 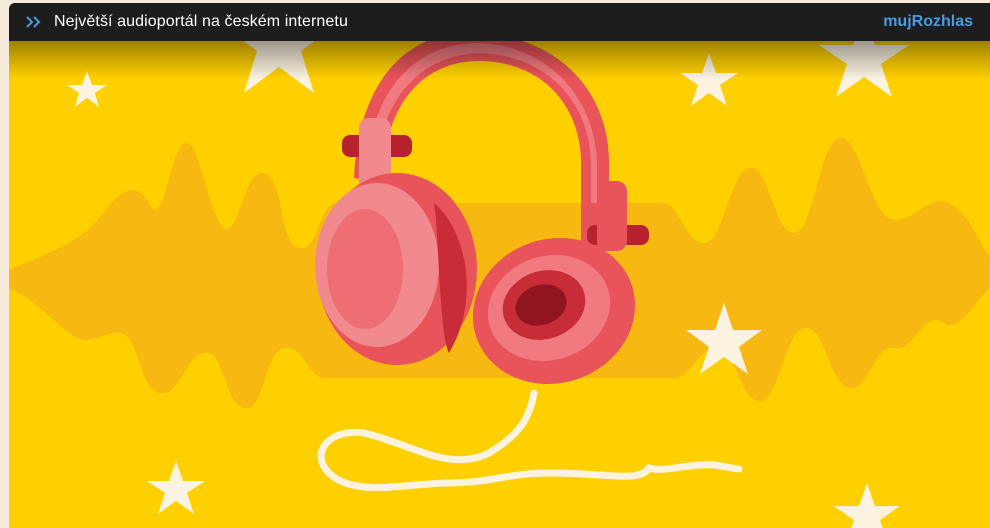 What do you see at coordinates (201, 21) in the screenshot?
I see `promo-title: Největší audioportál na českém internetu` at bounding box center [201, 21].